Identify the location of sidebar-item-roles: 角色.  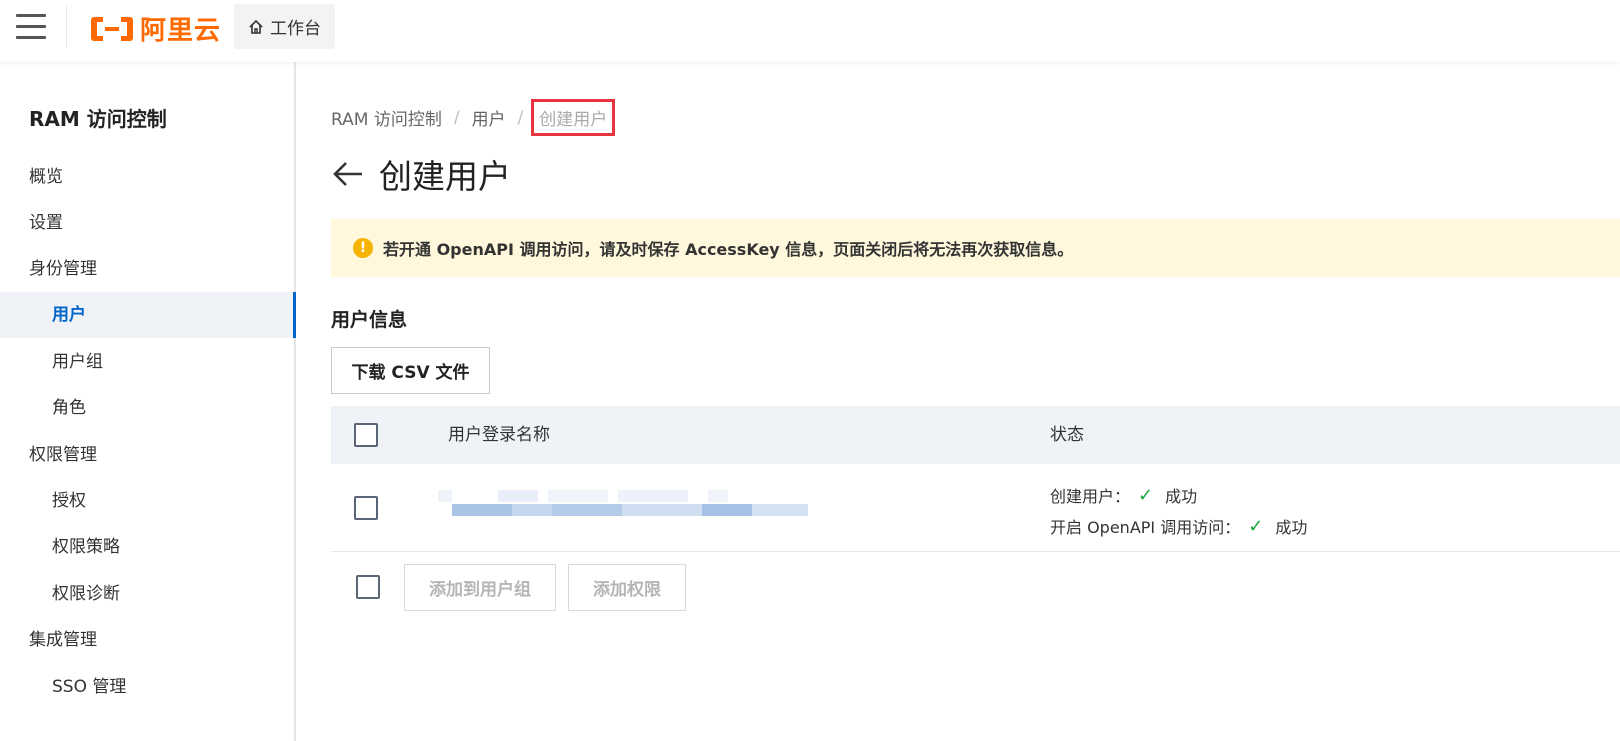
(147, 408).